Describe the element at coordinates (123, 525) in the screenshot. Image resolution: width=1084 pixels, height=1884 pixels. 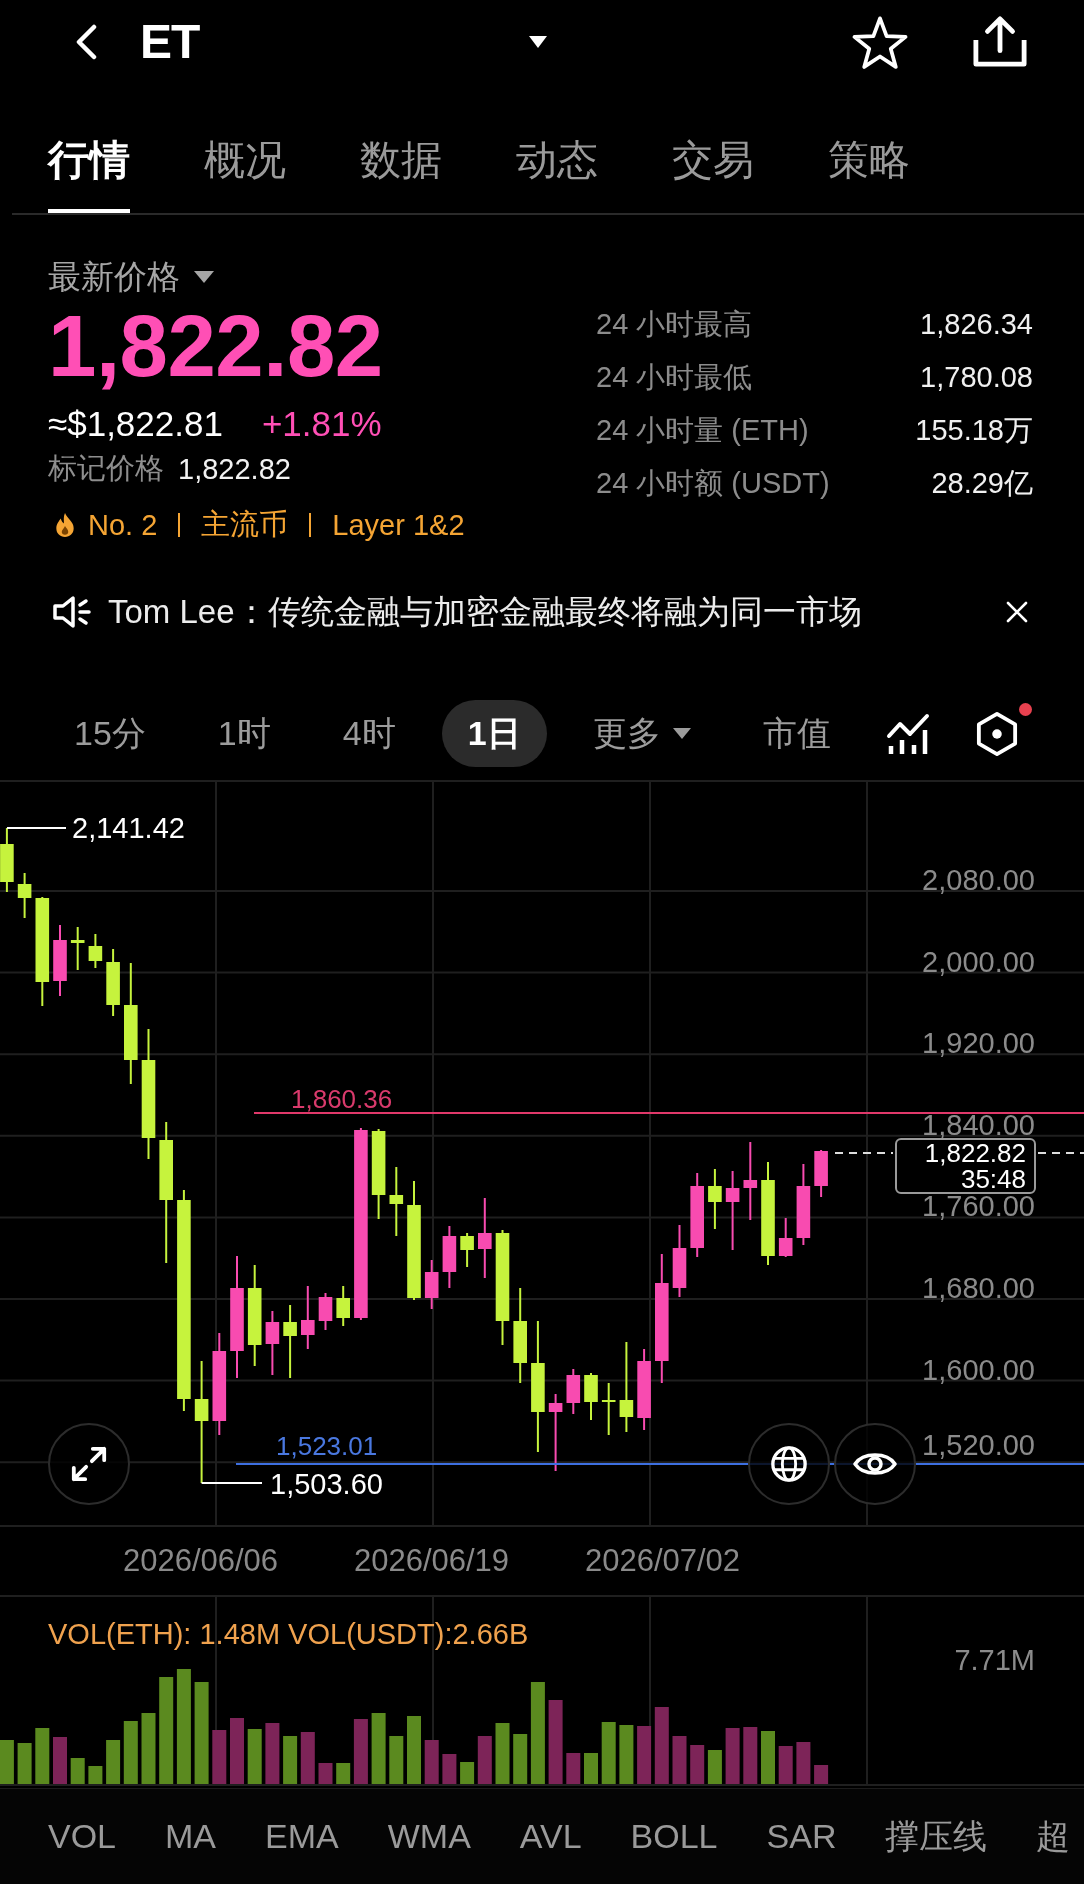
I see `tag-label: No. 2` at that location.